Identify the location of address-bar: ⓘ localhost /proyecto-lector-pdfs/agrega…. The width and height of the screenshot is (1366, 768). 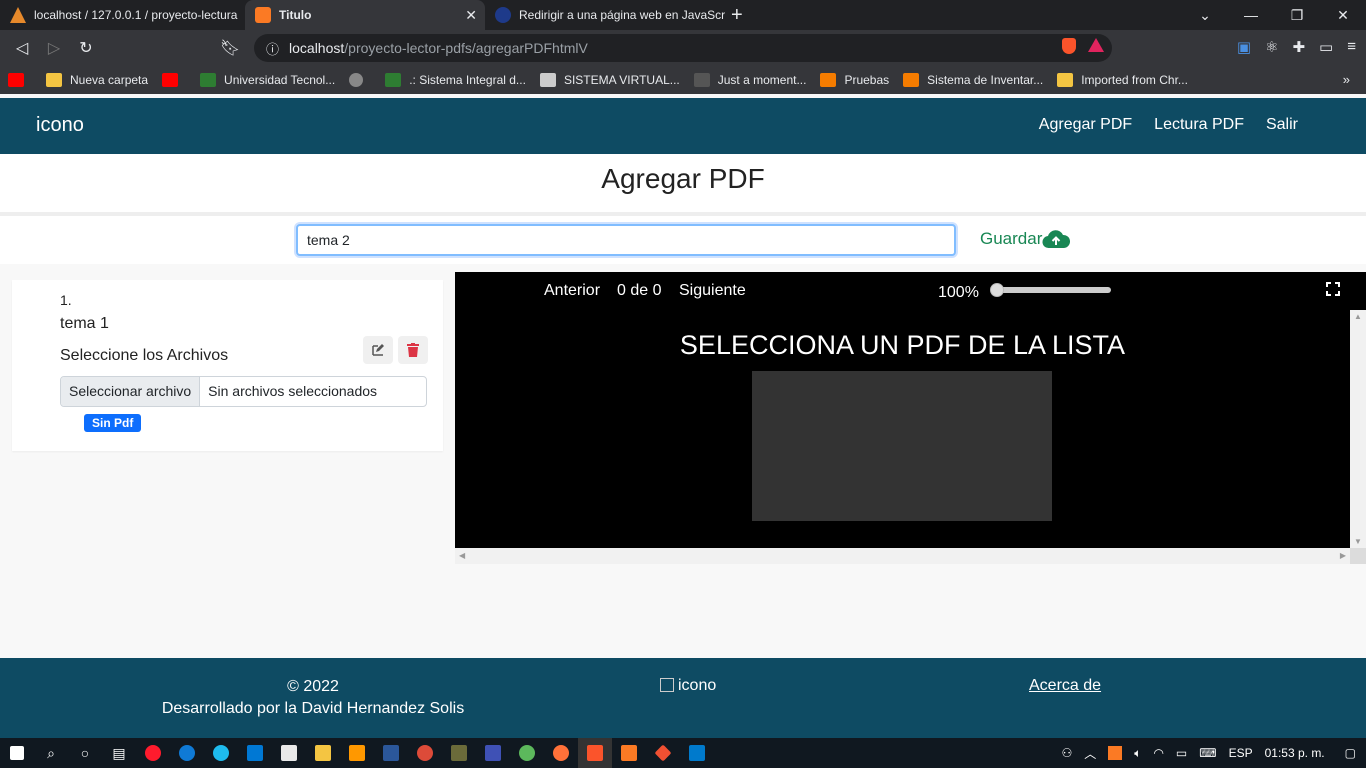
(683, 48).